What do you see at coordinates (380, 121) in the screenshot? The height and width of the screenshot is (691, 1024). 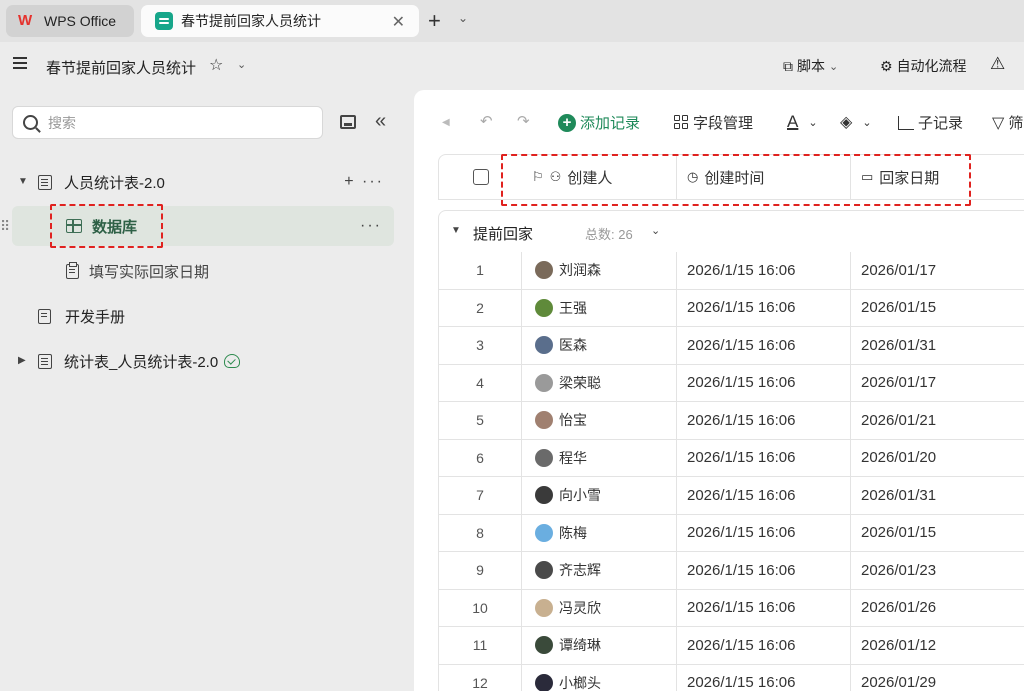 I see `collapse-sidebar-icon: «` at bounding box center [380, 121].